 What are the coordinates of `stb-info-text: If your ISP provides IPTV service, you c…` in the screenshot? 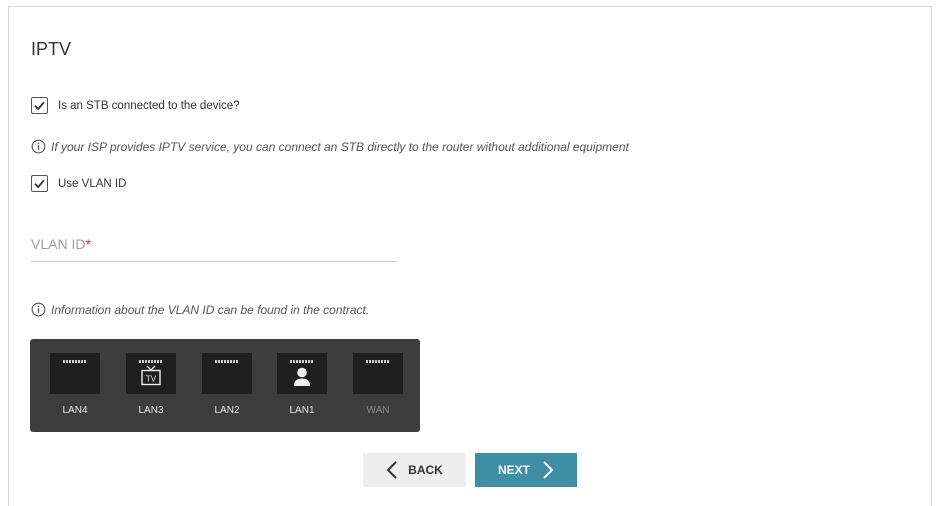 It's located at (340, 146).